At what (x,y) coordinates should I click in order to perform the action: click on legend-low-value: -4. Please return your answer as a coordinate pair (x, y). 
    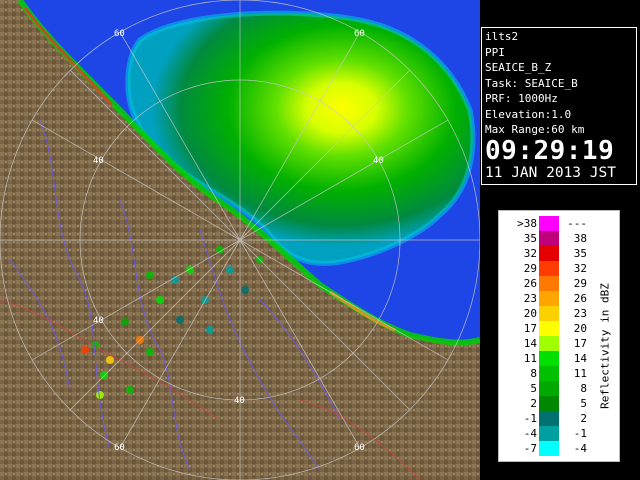
    Looking at the image, I should click on (530, 433).